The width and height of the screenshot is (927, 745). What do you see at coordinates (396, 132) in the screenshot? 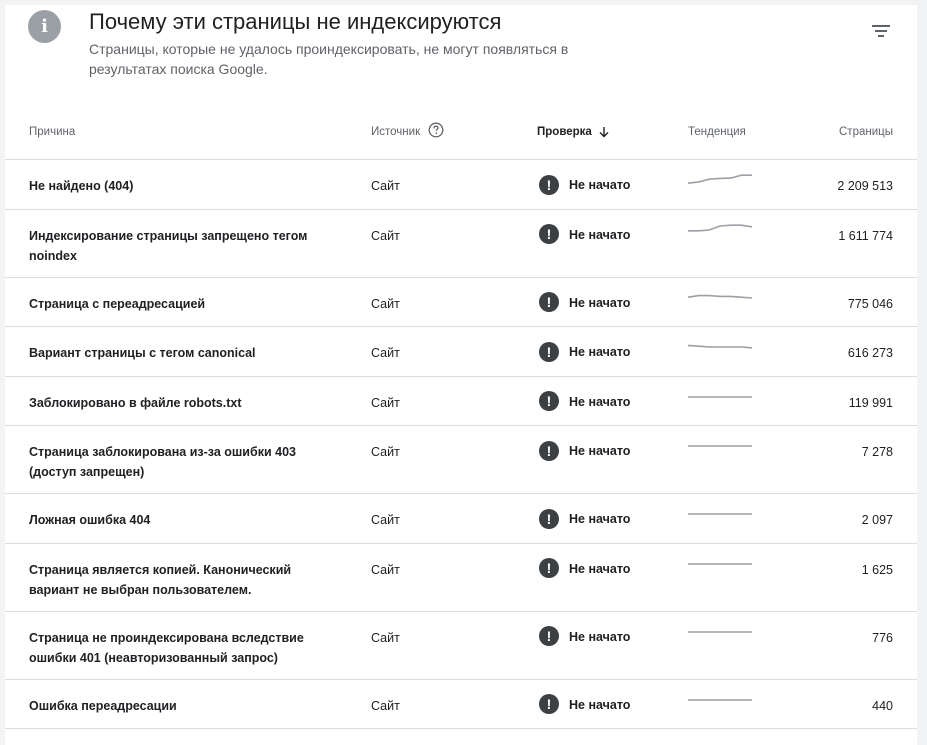
I see `column-header-source-label: Источник` at bounding box center [396, 132].